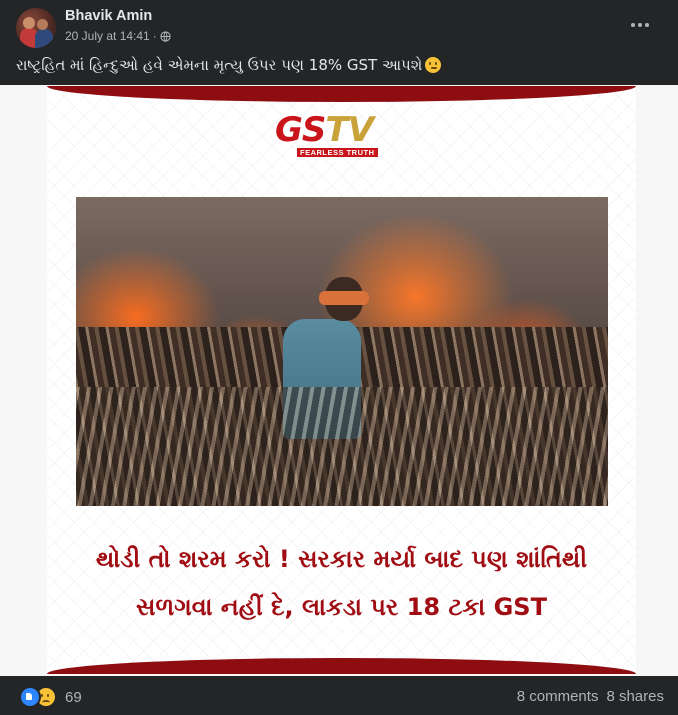 This screenshot has height=715, width=678. I want to click on reaction-count: 69, so click(73, 697).